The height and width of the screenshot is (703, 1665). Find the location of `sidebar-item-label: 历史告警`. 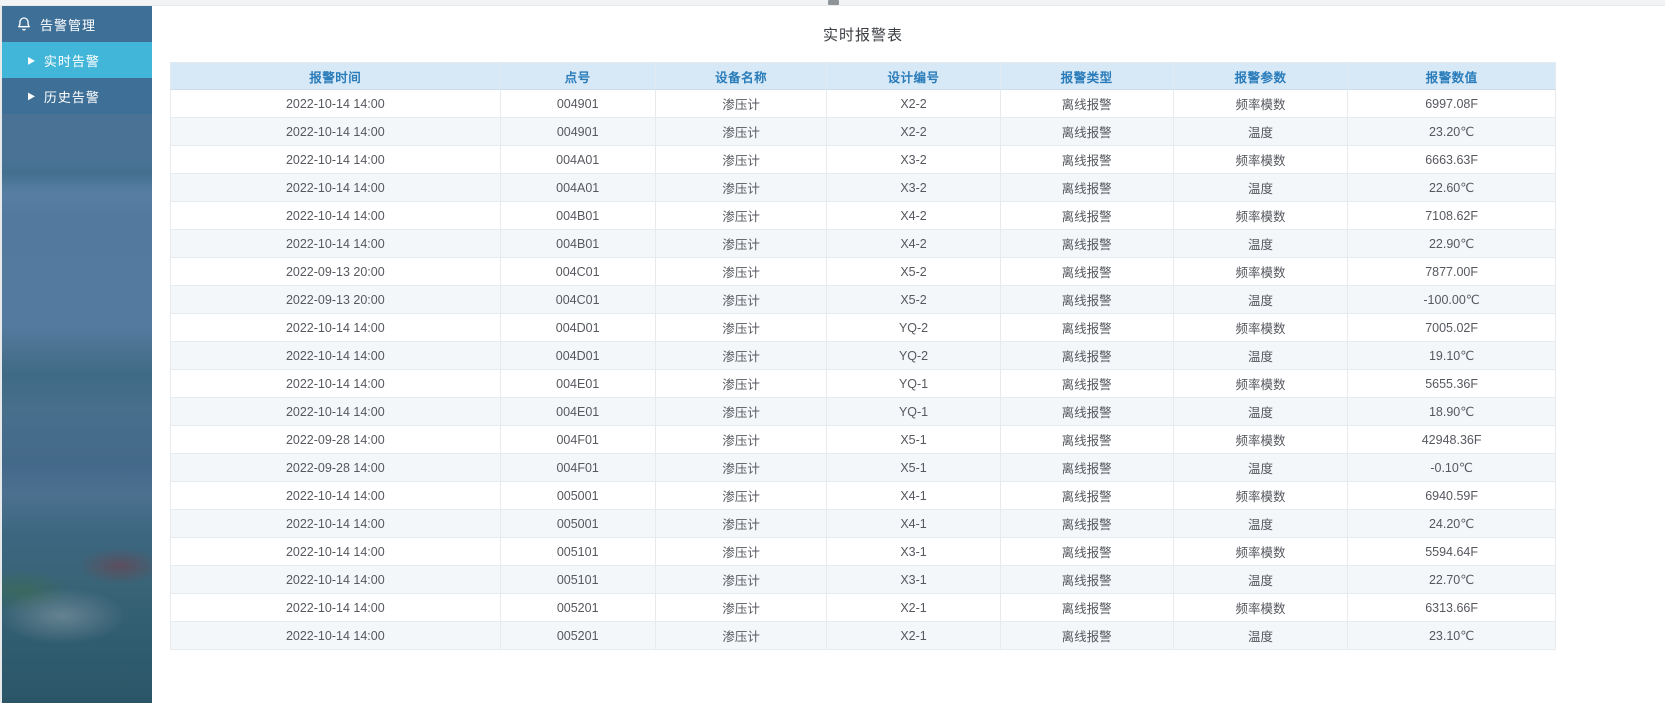

sidebar-item-label: 历史告警 is located at coordinates (71, 97).